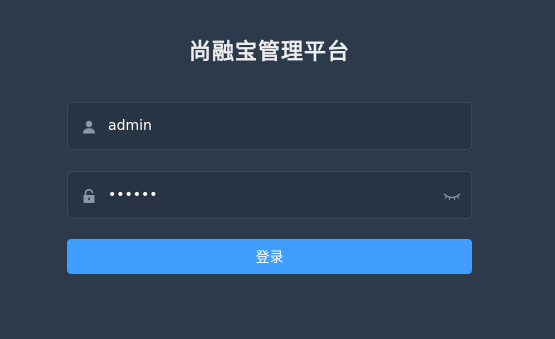 Image resolution: width=555 pixels, height=339 pixels. What do you see at coordinates (269, 52) in the screenshot?
I see `page-title: 尚融宝管理平台` at bounding box center [269, 52].